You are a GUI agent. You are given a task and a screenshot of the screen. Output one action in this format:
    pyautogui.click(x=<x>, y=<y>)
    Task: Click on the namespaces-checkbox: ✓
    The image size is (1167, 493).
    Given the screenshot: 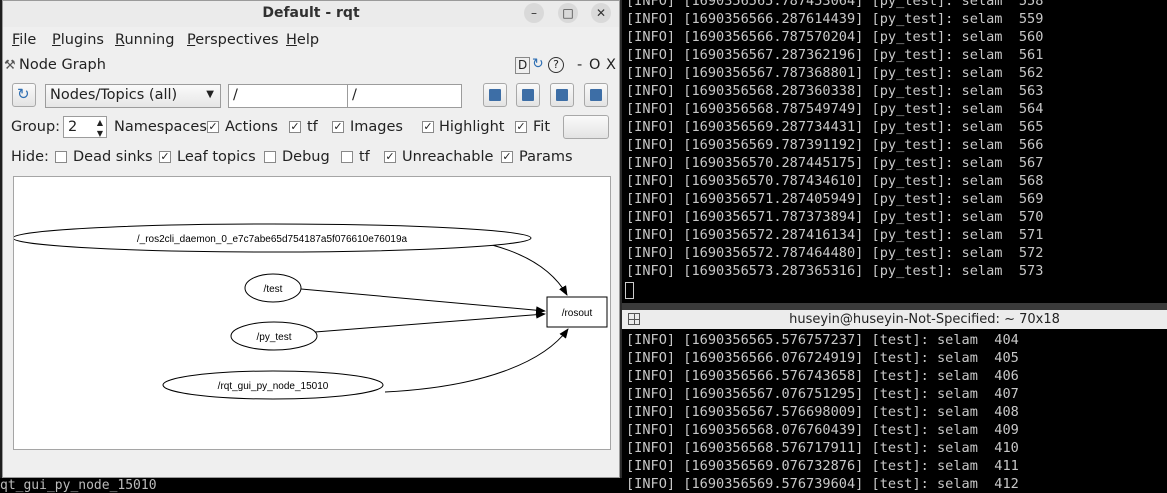 What is the action you would take?
    pyautogui.click(x=213, y=127)
    